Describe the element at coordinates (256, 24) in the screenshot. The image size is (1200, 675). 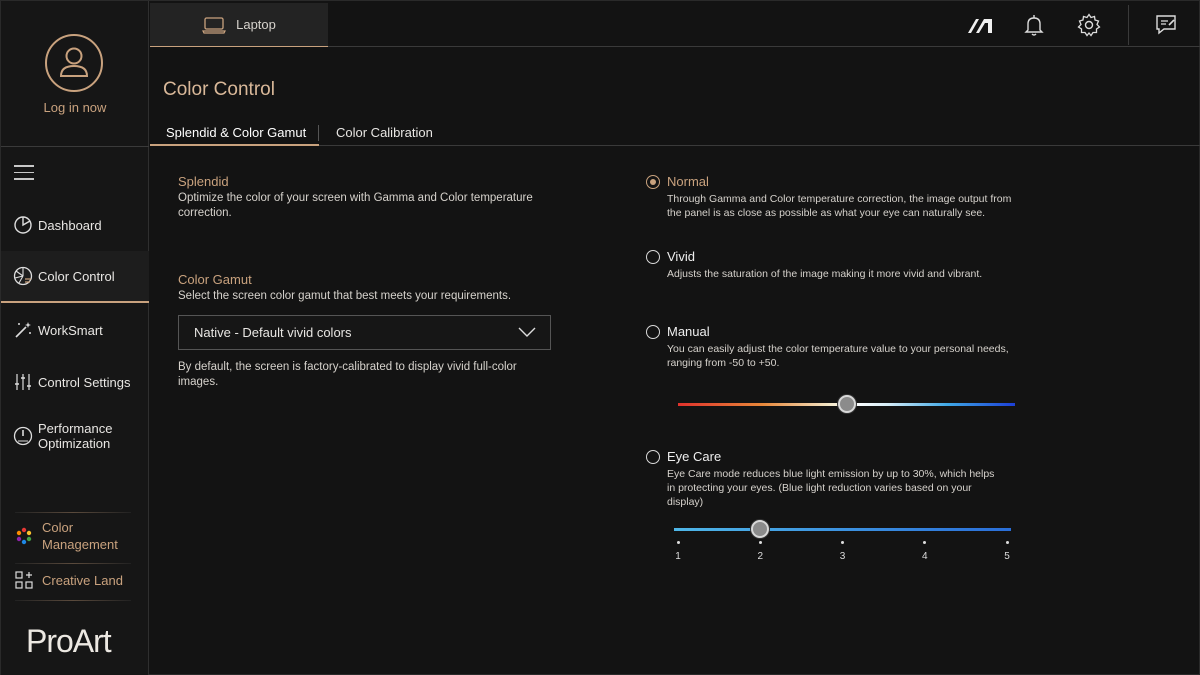
I see `device-label: Laptop` at that location.